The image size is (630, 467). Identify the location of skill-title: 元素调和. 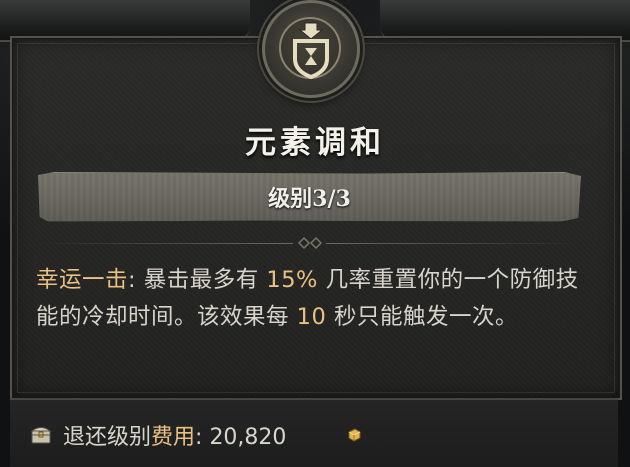
(315, 143).